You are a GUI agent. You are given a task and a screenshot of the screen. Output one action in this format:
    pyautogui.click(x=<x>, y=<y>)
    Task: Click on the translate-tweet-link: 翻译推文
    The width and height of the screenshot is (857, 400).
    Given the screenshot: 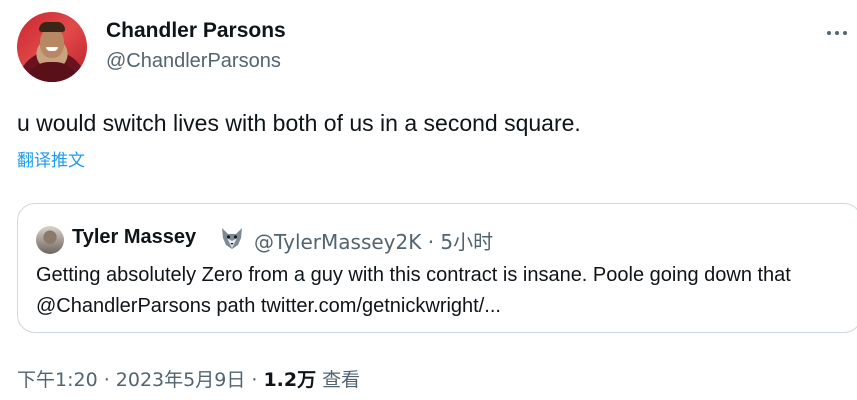 What is the action you would take?
    pyautogui.click(x=51, y=158)
    